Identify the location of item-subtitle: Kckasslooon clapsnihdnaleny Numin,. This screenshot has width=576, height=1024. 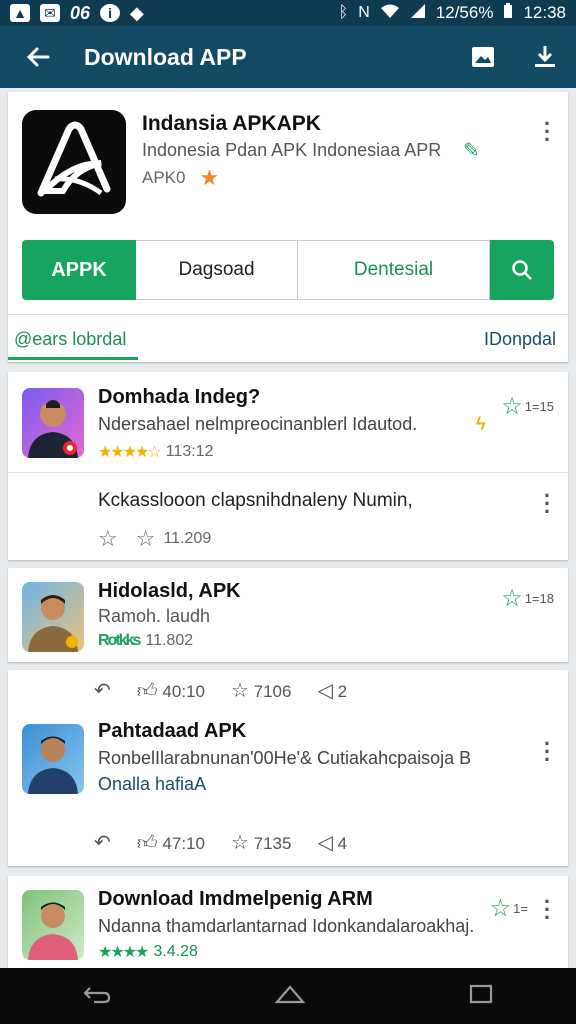
(255, 500).